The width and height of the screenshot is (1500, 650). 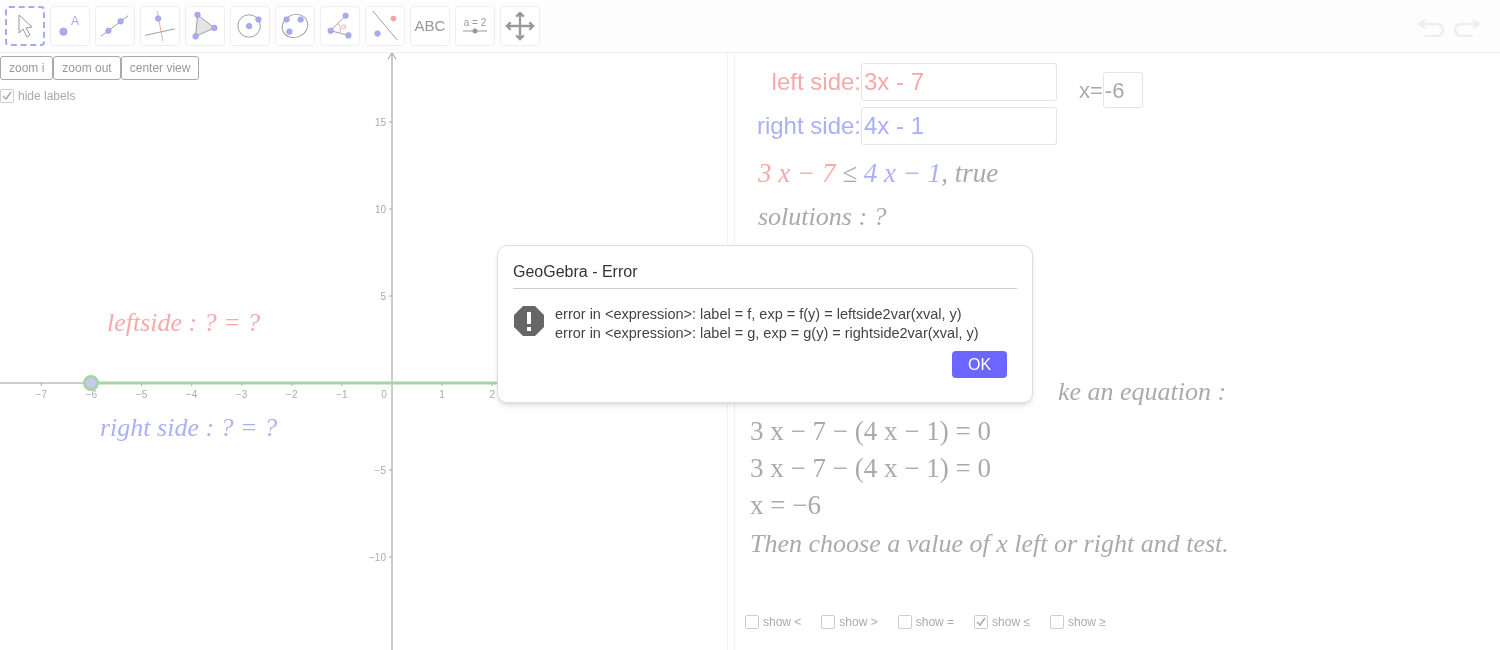 I want to click on instruction-text: Then choose a value of x left or right and test., so click(x=990, y=543).